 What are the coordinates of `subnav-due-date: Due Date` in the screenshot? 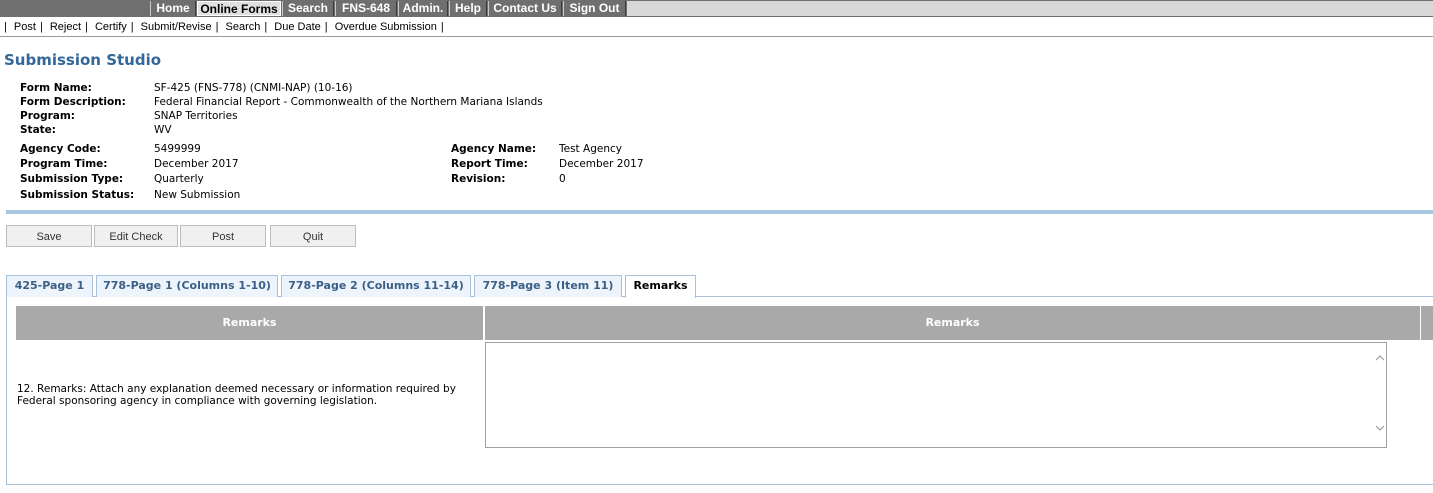 It's located at (297, 27).